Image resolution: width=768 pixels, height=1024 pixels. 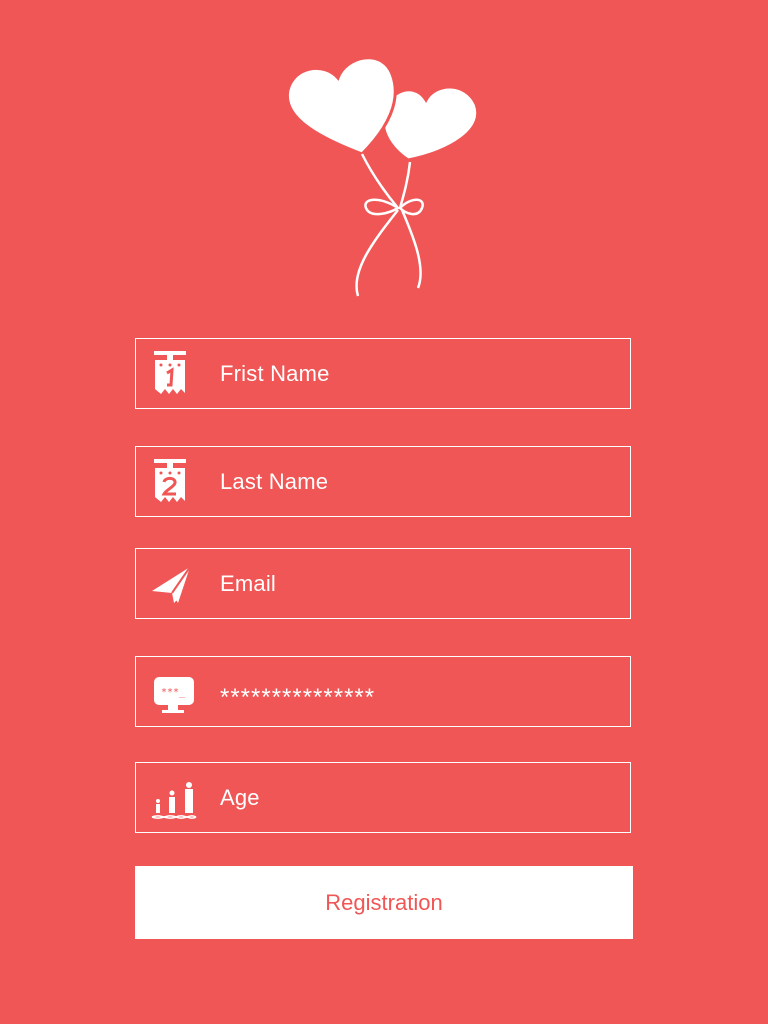 I want to click on heart-balloons-icon, so click(x=384, y=176).